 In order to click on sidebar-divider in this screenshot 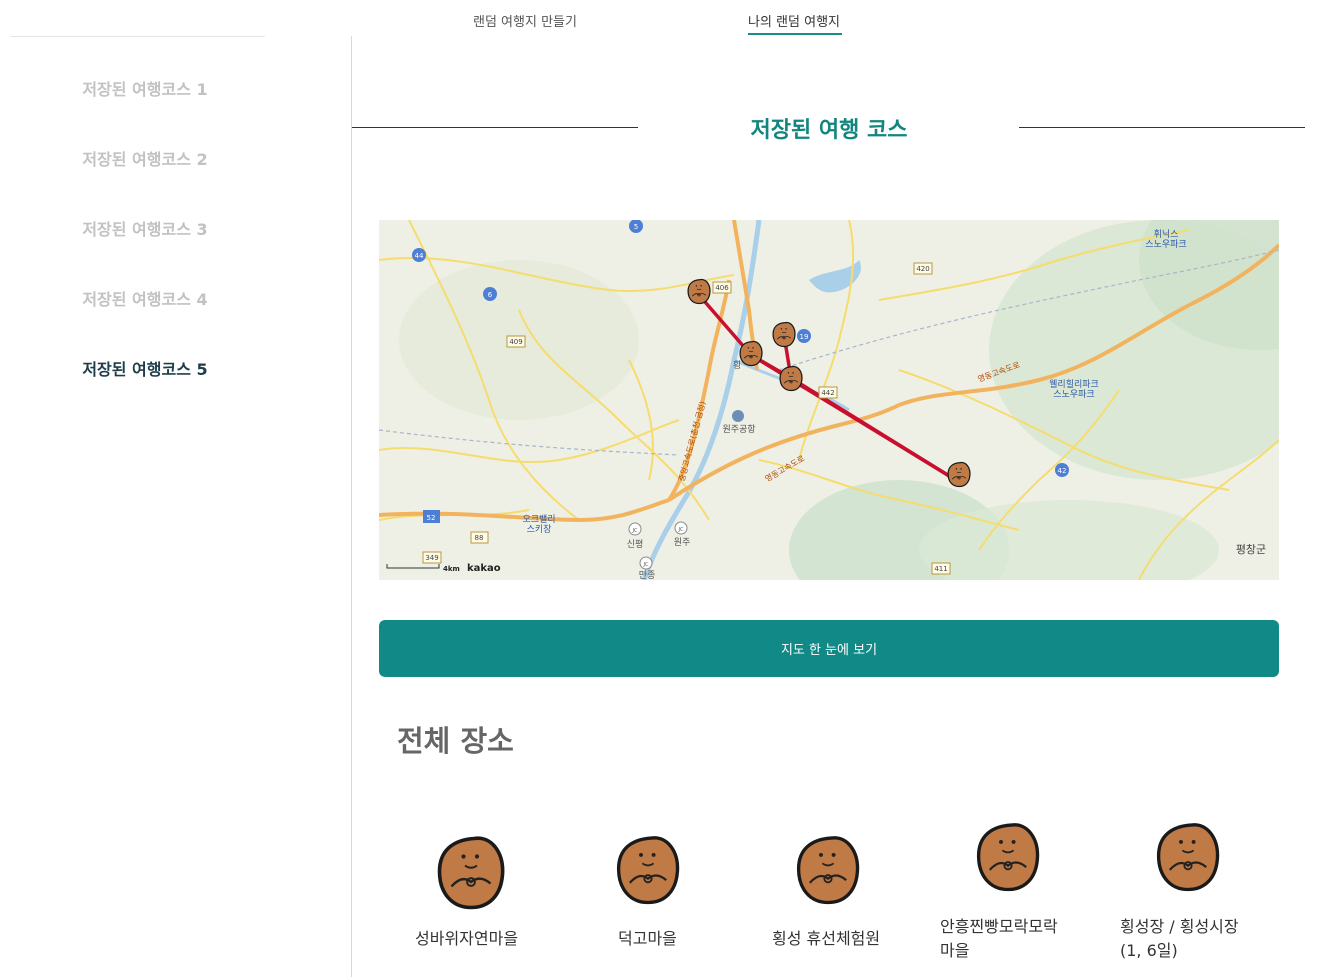, I will do `click(351, 506)`.